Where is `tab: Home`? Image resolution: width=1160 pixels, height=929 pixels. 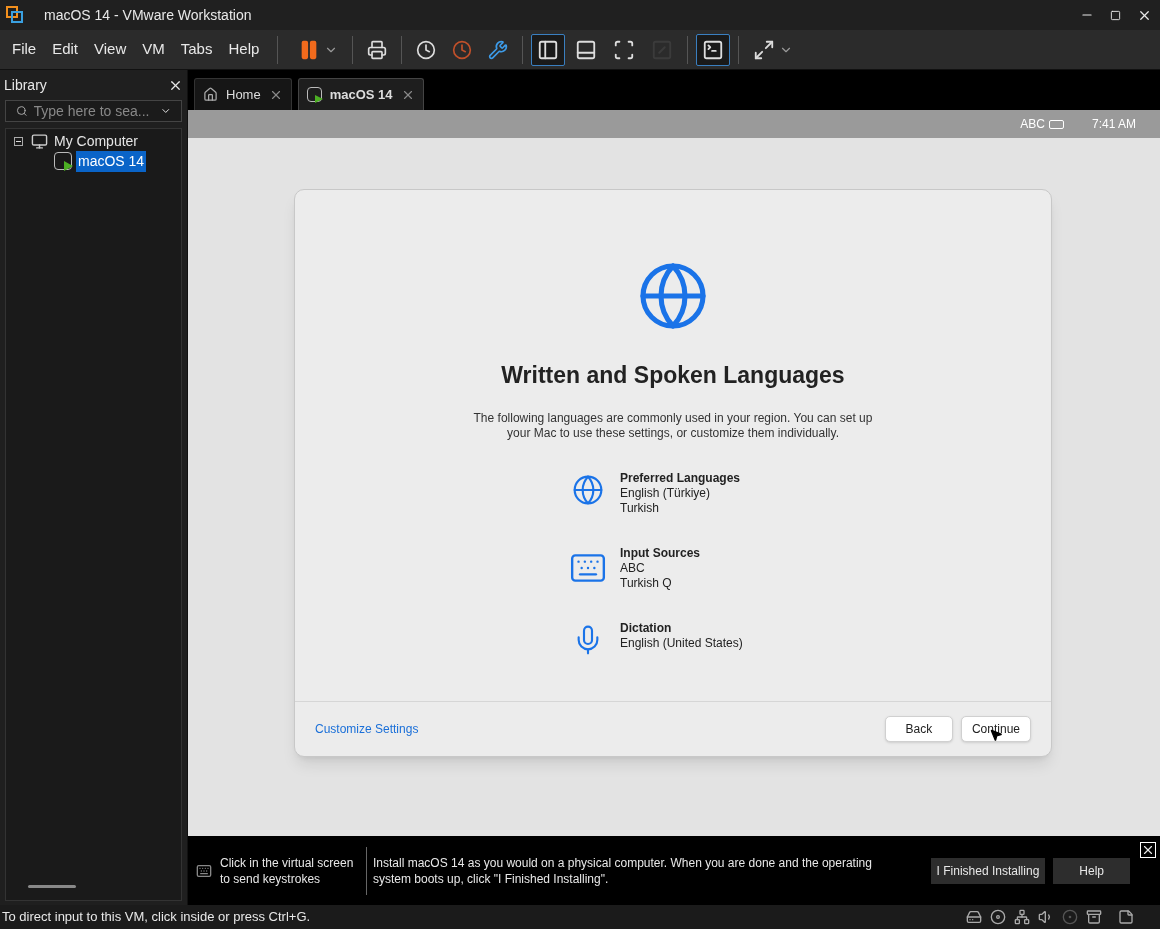
tab: Home is located at coordinates (243, 94).